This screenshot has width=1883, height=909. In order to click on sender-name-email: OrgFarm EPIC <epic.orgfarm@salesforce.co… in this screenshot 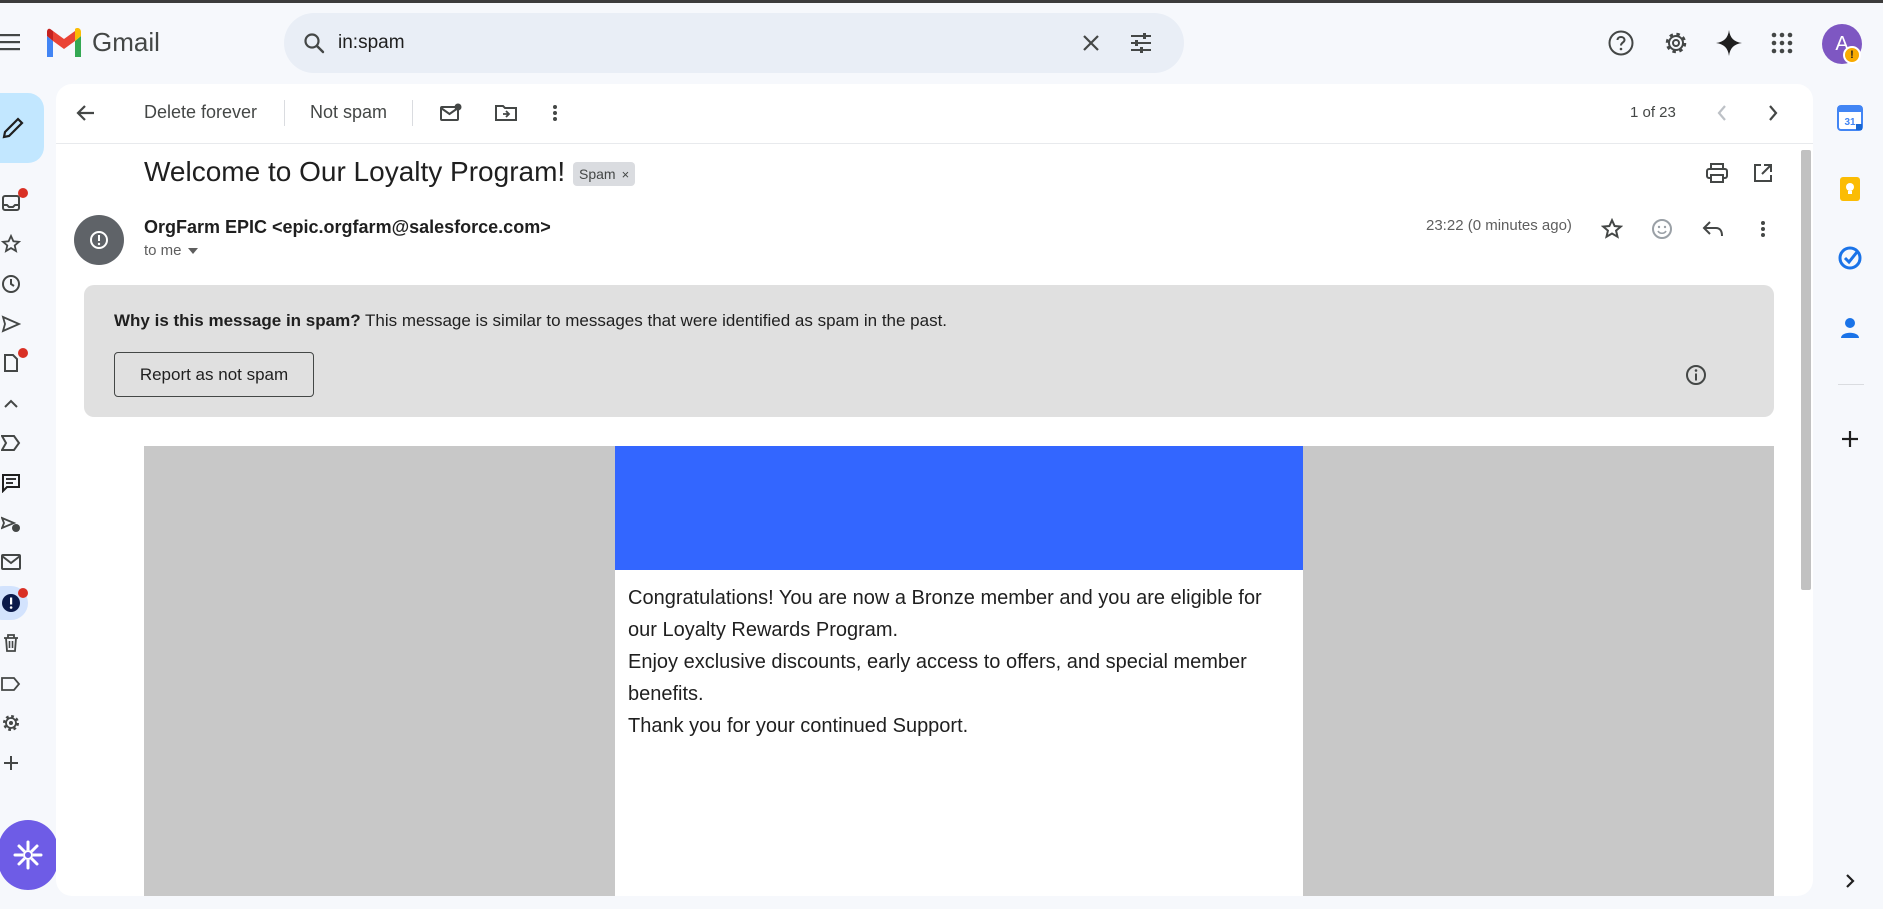, I will do `click(347, 227)`.